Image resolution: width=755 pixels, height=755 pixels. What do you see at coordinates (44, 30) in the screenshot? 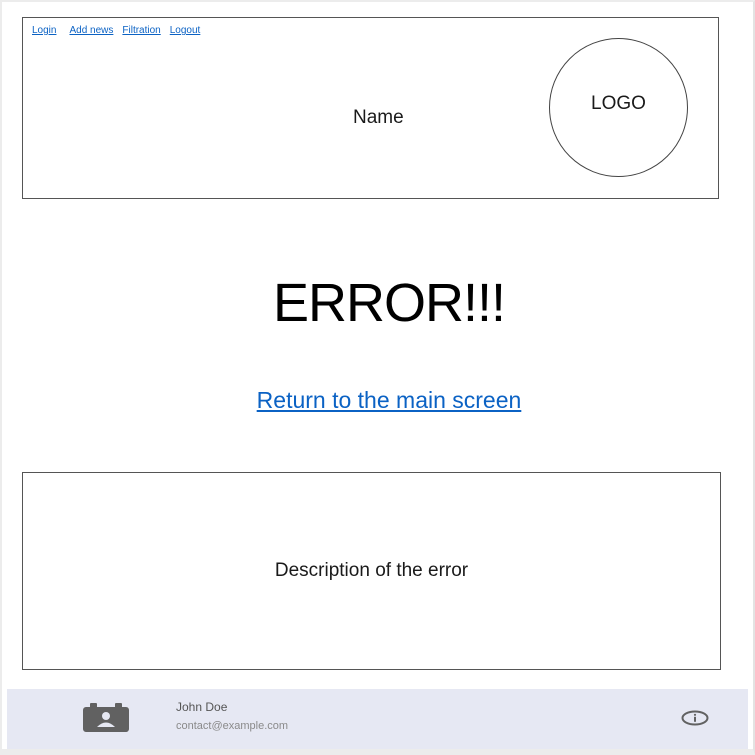
I see `nav-login-link: Login` at bounding box center [44, 30].